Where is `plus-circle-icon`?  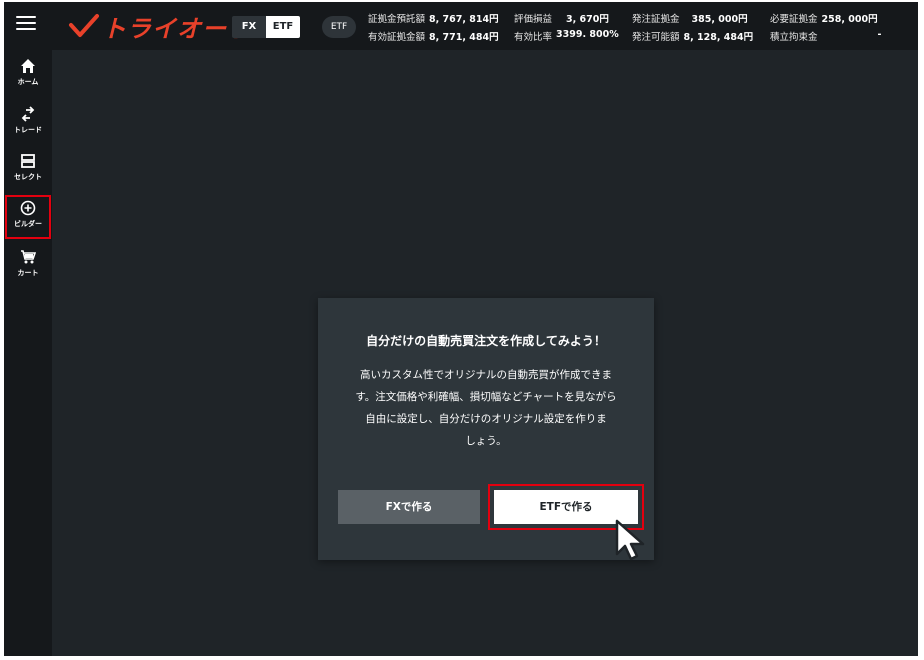 plus-circle-icon is located at coordinates (28, 208).